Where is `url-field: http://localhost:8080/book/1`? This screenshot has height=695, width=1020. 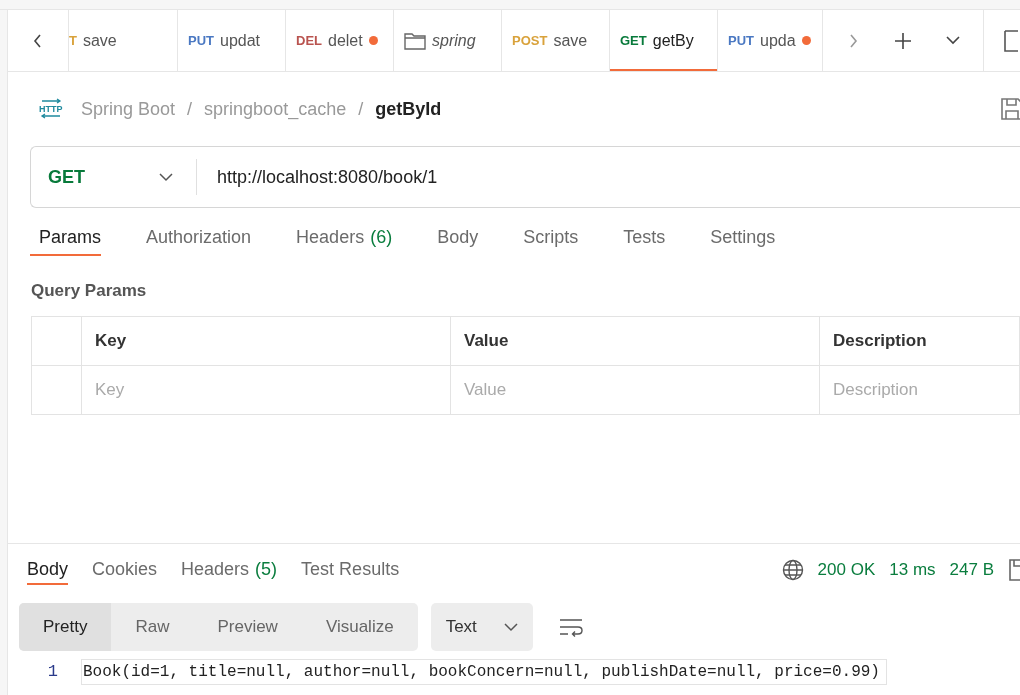
url-field: http://localhost:8080/book/1 is located at coordinates (317, 177).